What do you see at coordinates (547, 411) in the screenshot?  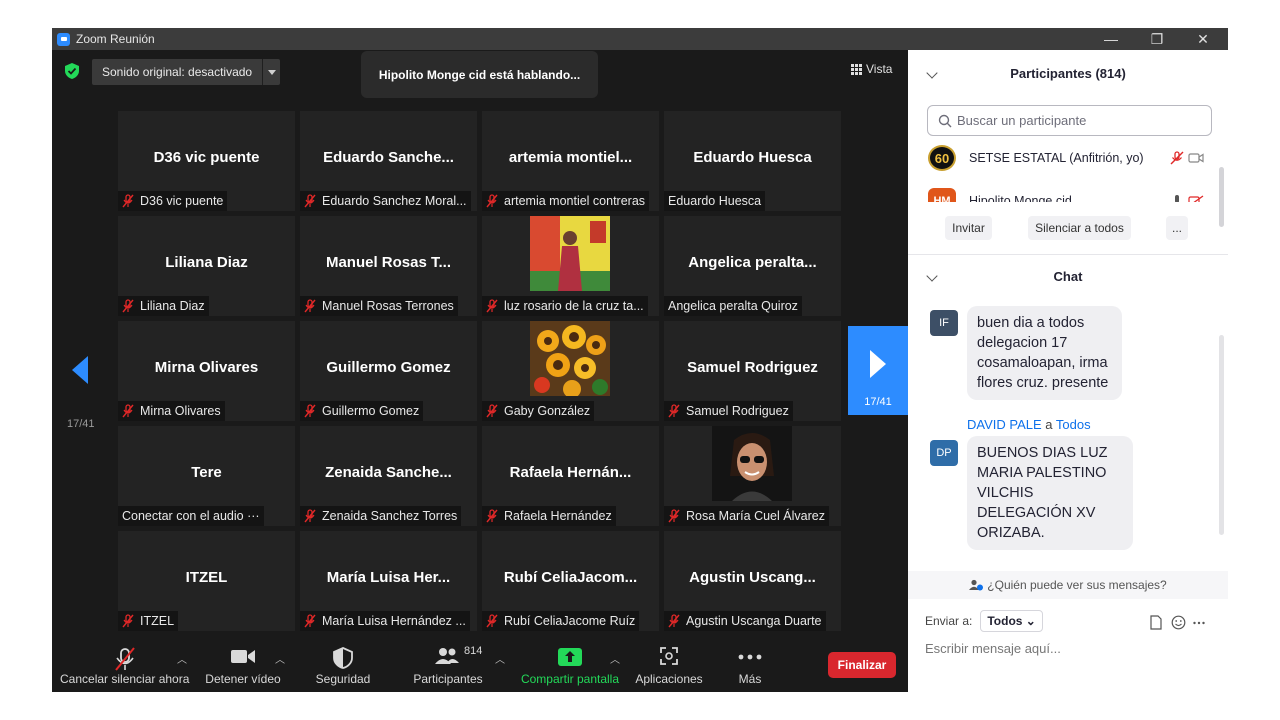 I see `participant-label-text: Gaby González` at bounding box center [547, 411].